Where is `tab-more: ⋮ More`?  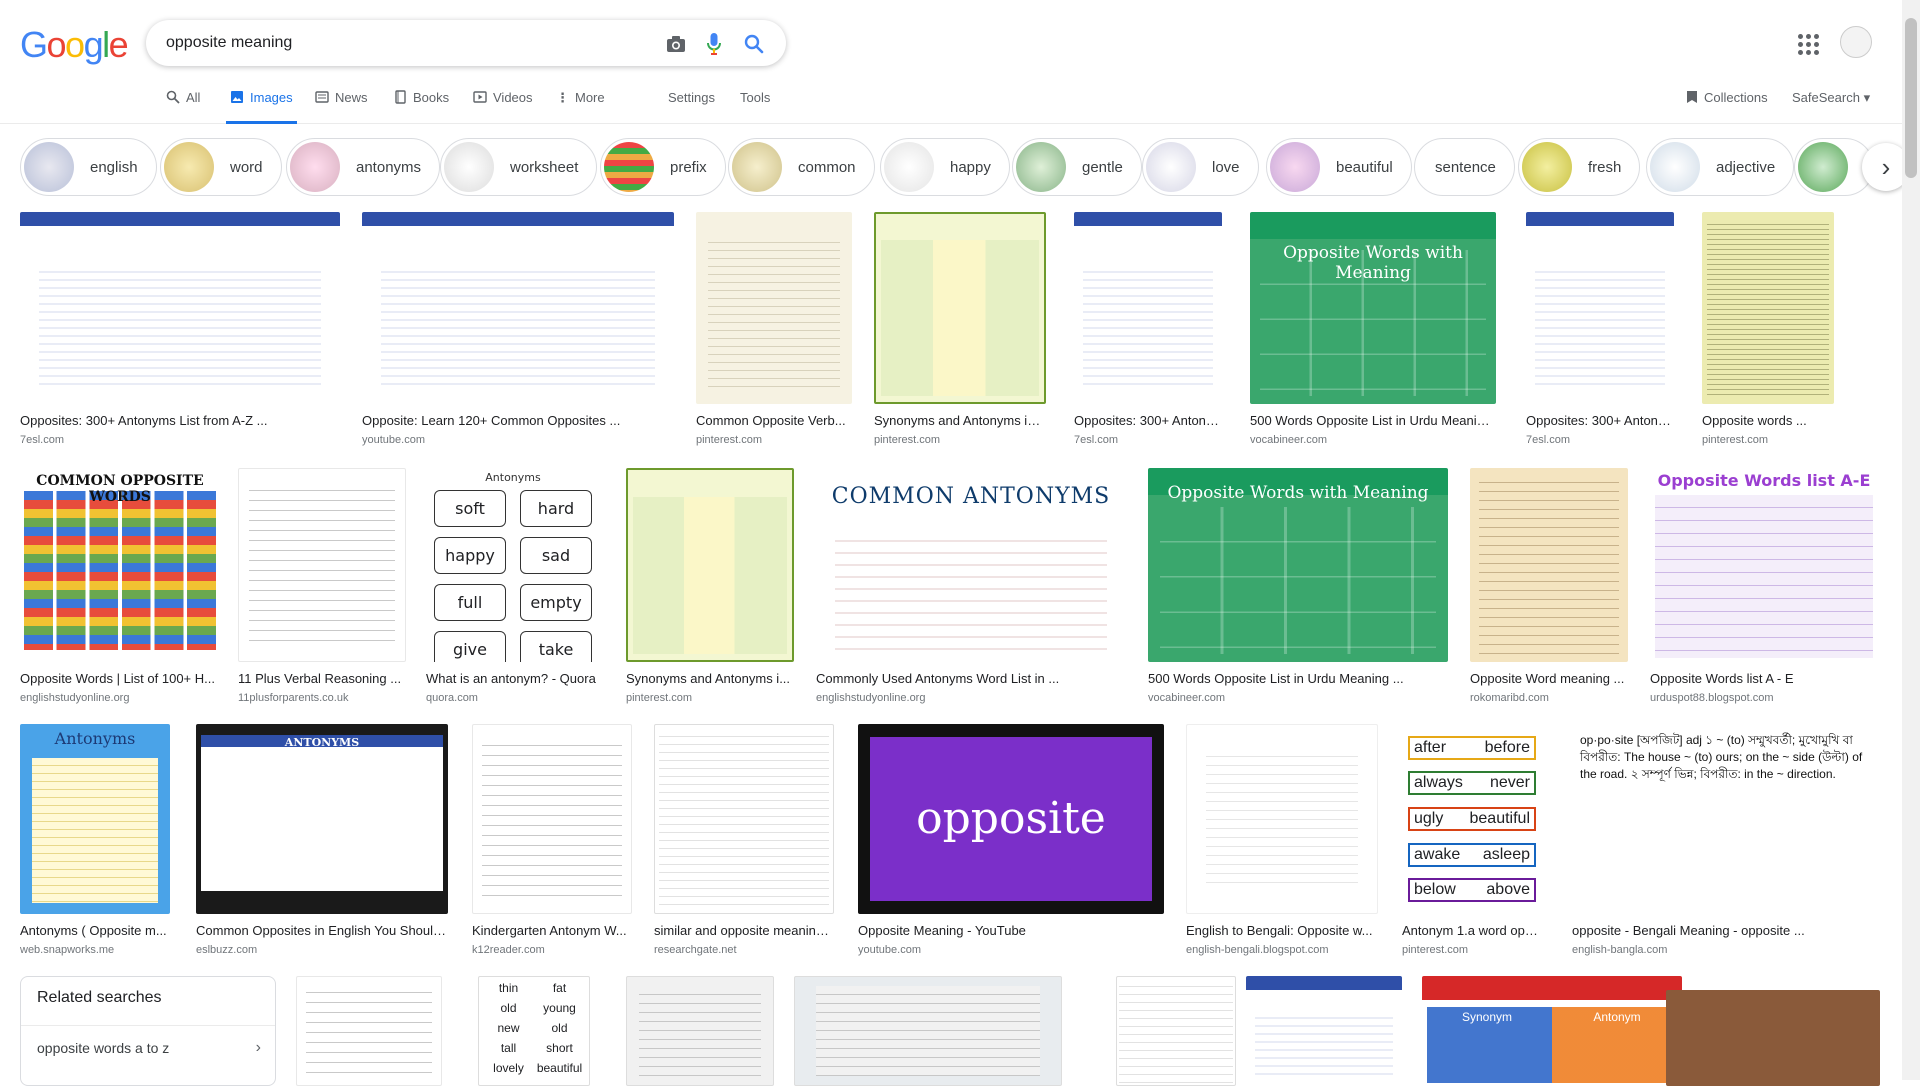
tab-more: ⋮ More is located at coordinates (580, 107).